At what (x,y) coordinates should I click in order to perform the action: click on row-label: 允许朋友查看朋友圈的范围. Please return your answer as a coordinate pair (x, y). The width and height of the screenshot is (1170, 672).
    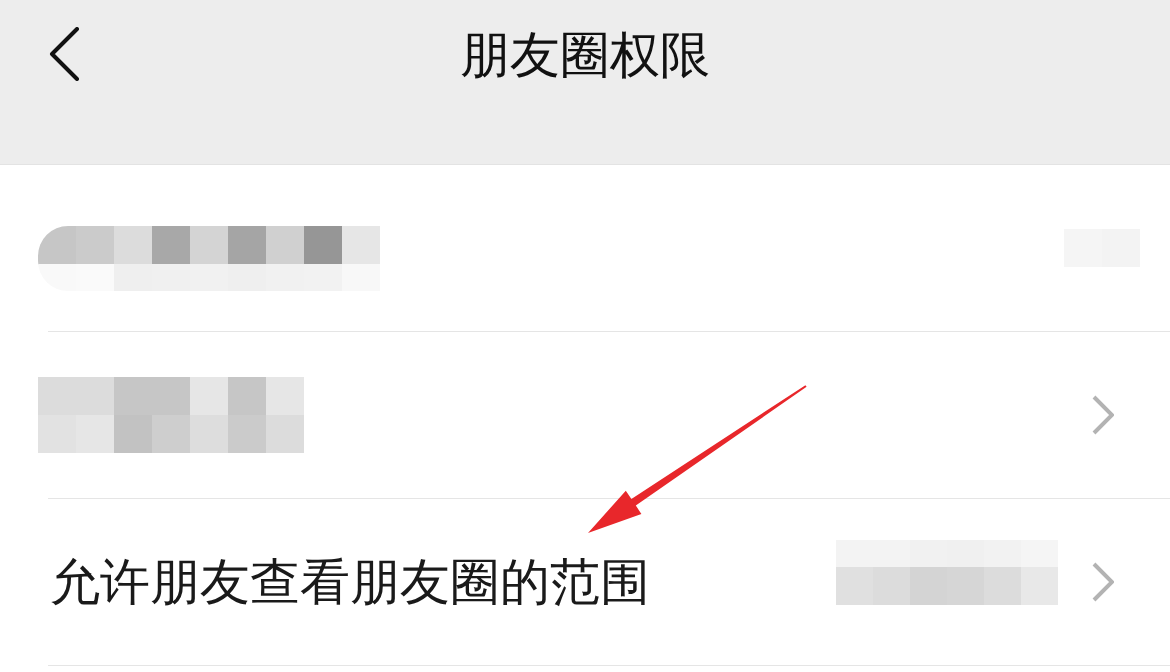
    Looking at the image, I should click on (350, 582).